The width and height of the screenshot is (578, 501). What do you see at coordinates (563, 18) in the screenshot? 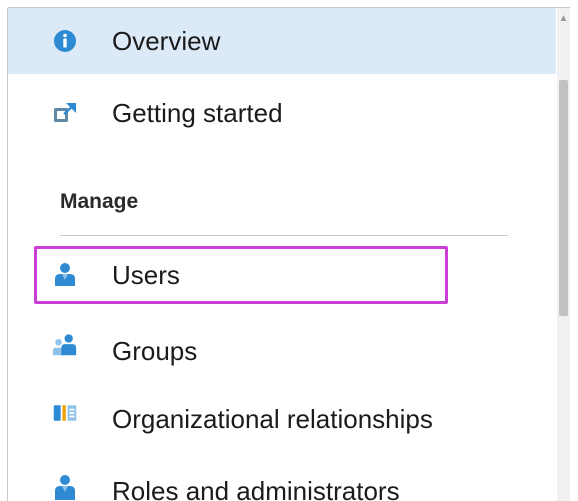
I see `scroll-up-arrow-icon: ▲` at bounding box center [563, 18].